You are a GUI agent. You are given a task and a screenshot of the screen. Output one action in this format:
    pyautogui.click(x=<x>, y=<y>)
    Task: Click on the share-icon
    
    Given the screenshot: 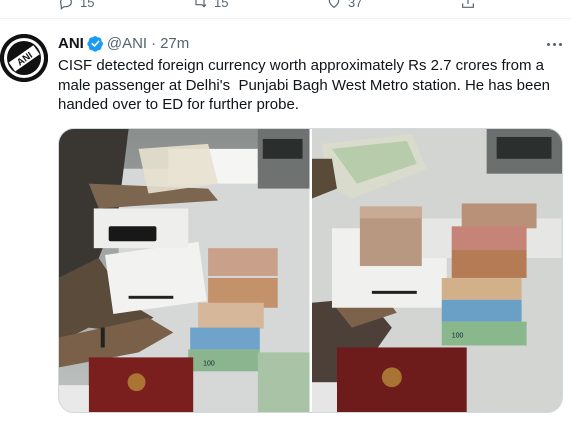 What is the action you would take?
    pyautogui.click(x=468, y=4)
    